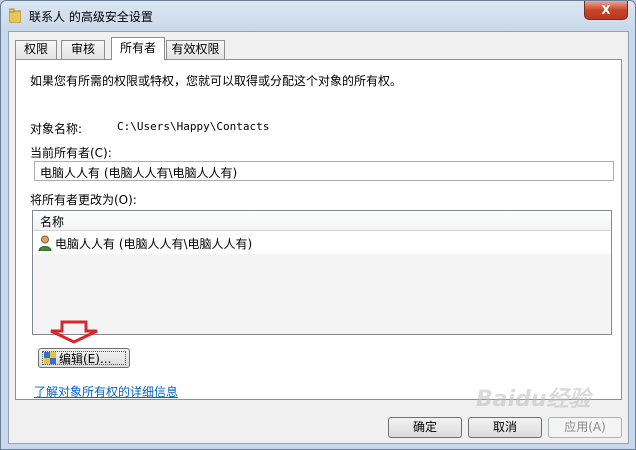 This screenshot has width=636, height=450. I want to click on current-owner-label: 当前所有者(C):, so click(71, 153).